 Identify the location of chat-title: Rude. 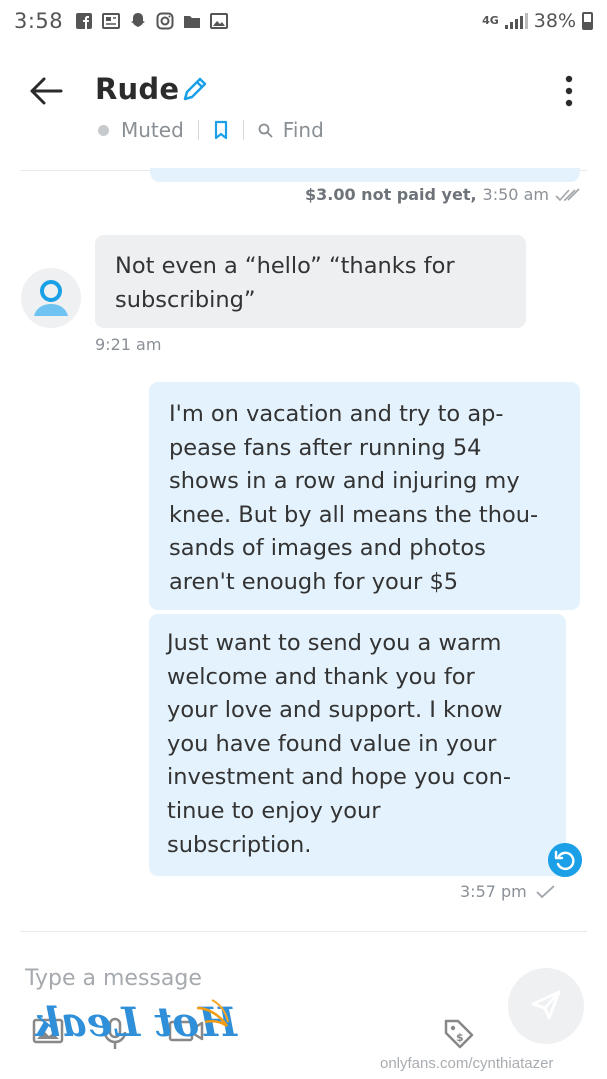
(137, 89).